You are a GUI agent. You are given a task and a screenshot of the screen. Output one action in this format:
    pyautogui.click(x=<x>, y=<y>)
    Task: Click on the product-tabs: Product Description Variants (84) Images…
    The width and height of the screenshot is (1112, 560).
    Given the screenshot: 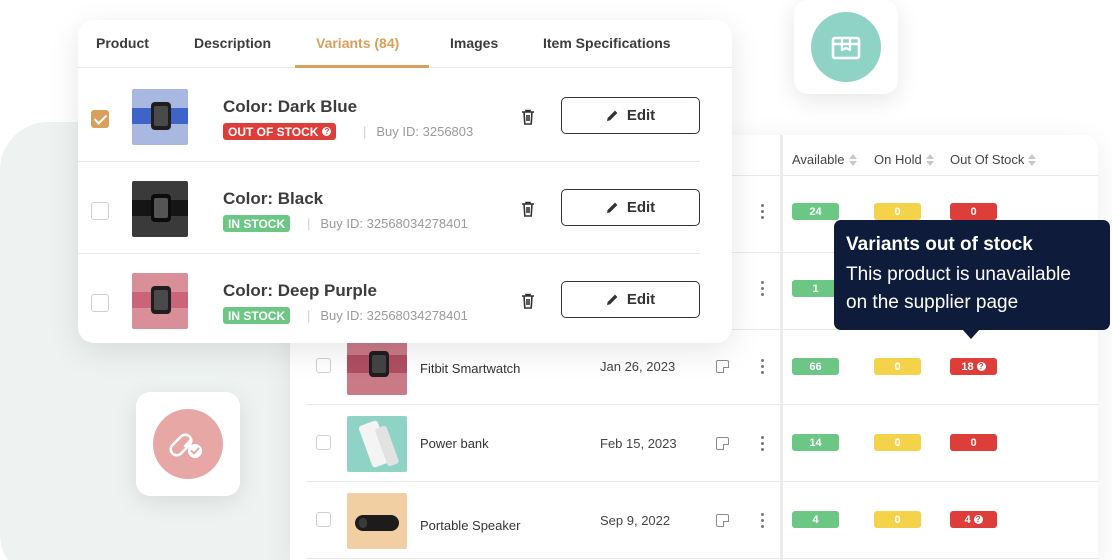 What is the action you would take?
    pyautogui.click(x=405, y=44)
    